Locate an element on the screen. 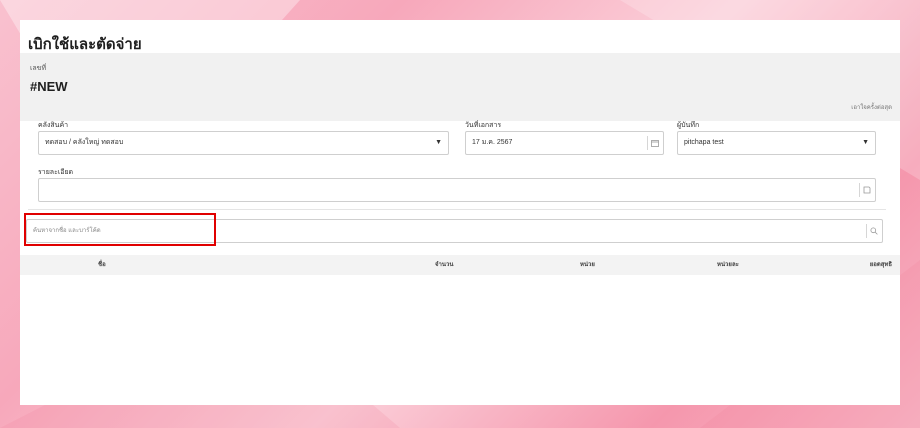  column-header-net-total: ยอดสุทธิ is located at coordinates (880, 265).